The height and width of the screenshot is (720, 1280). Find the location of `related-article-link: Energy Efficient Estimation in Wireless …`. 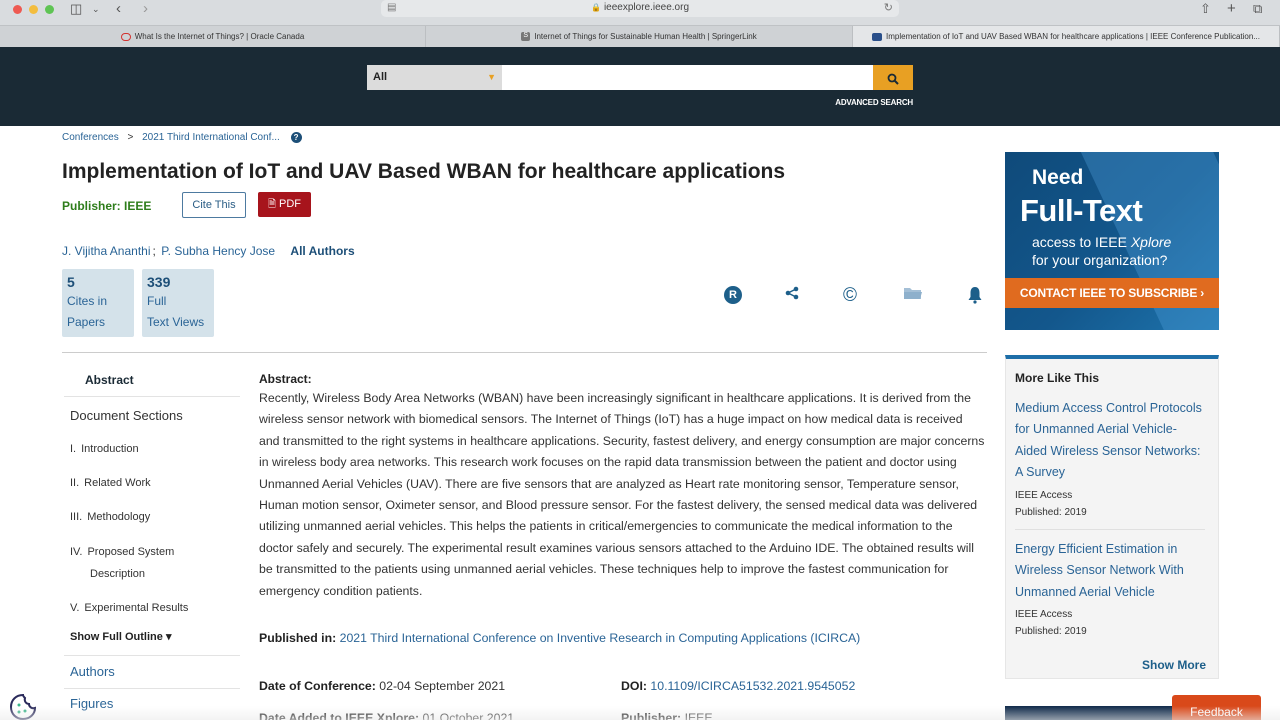

related-article-link: Energy Efficient Estimation in Wireless … is located at coordinates (1110, 571).